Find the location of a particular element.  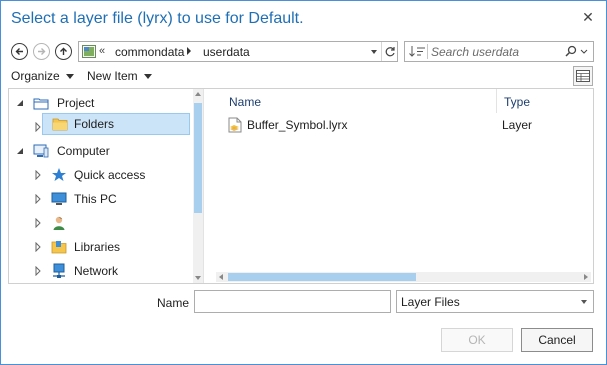

close-icon: ✕ is located at coordinates (588, 17).